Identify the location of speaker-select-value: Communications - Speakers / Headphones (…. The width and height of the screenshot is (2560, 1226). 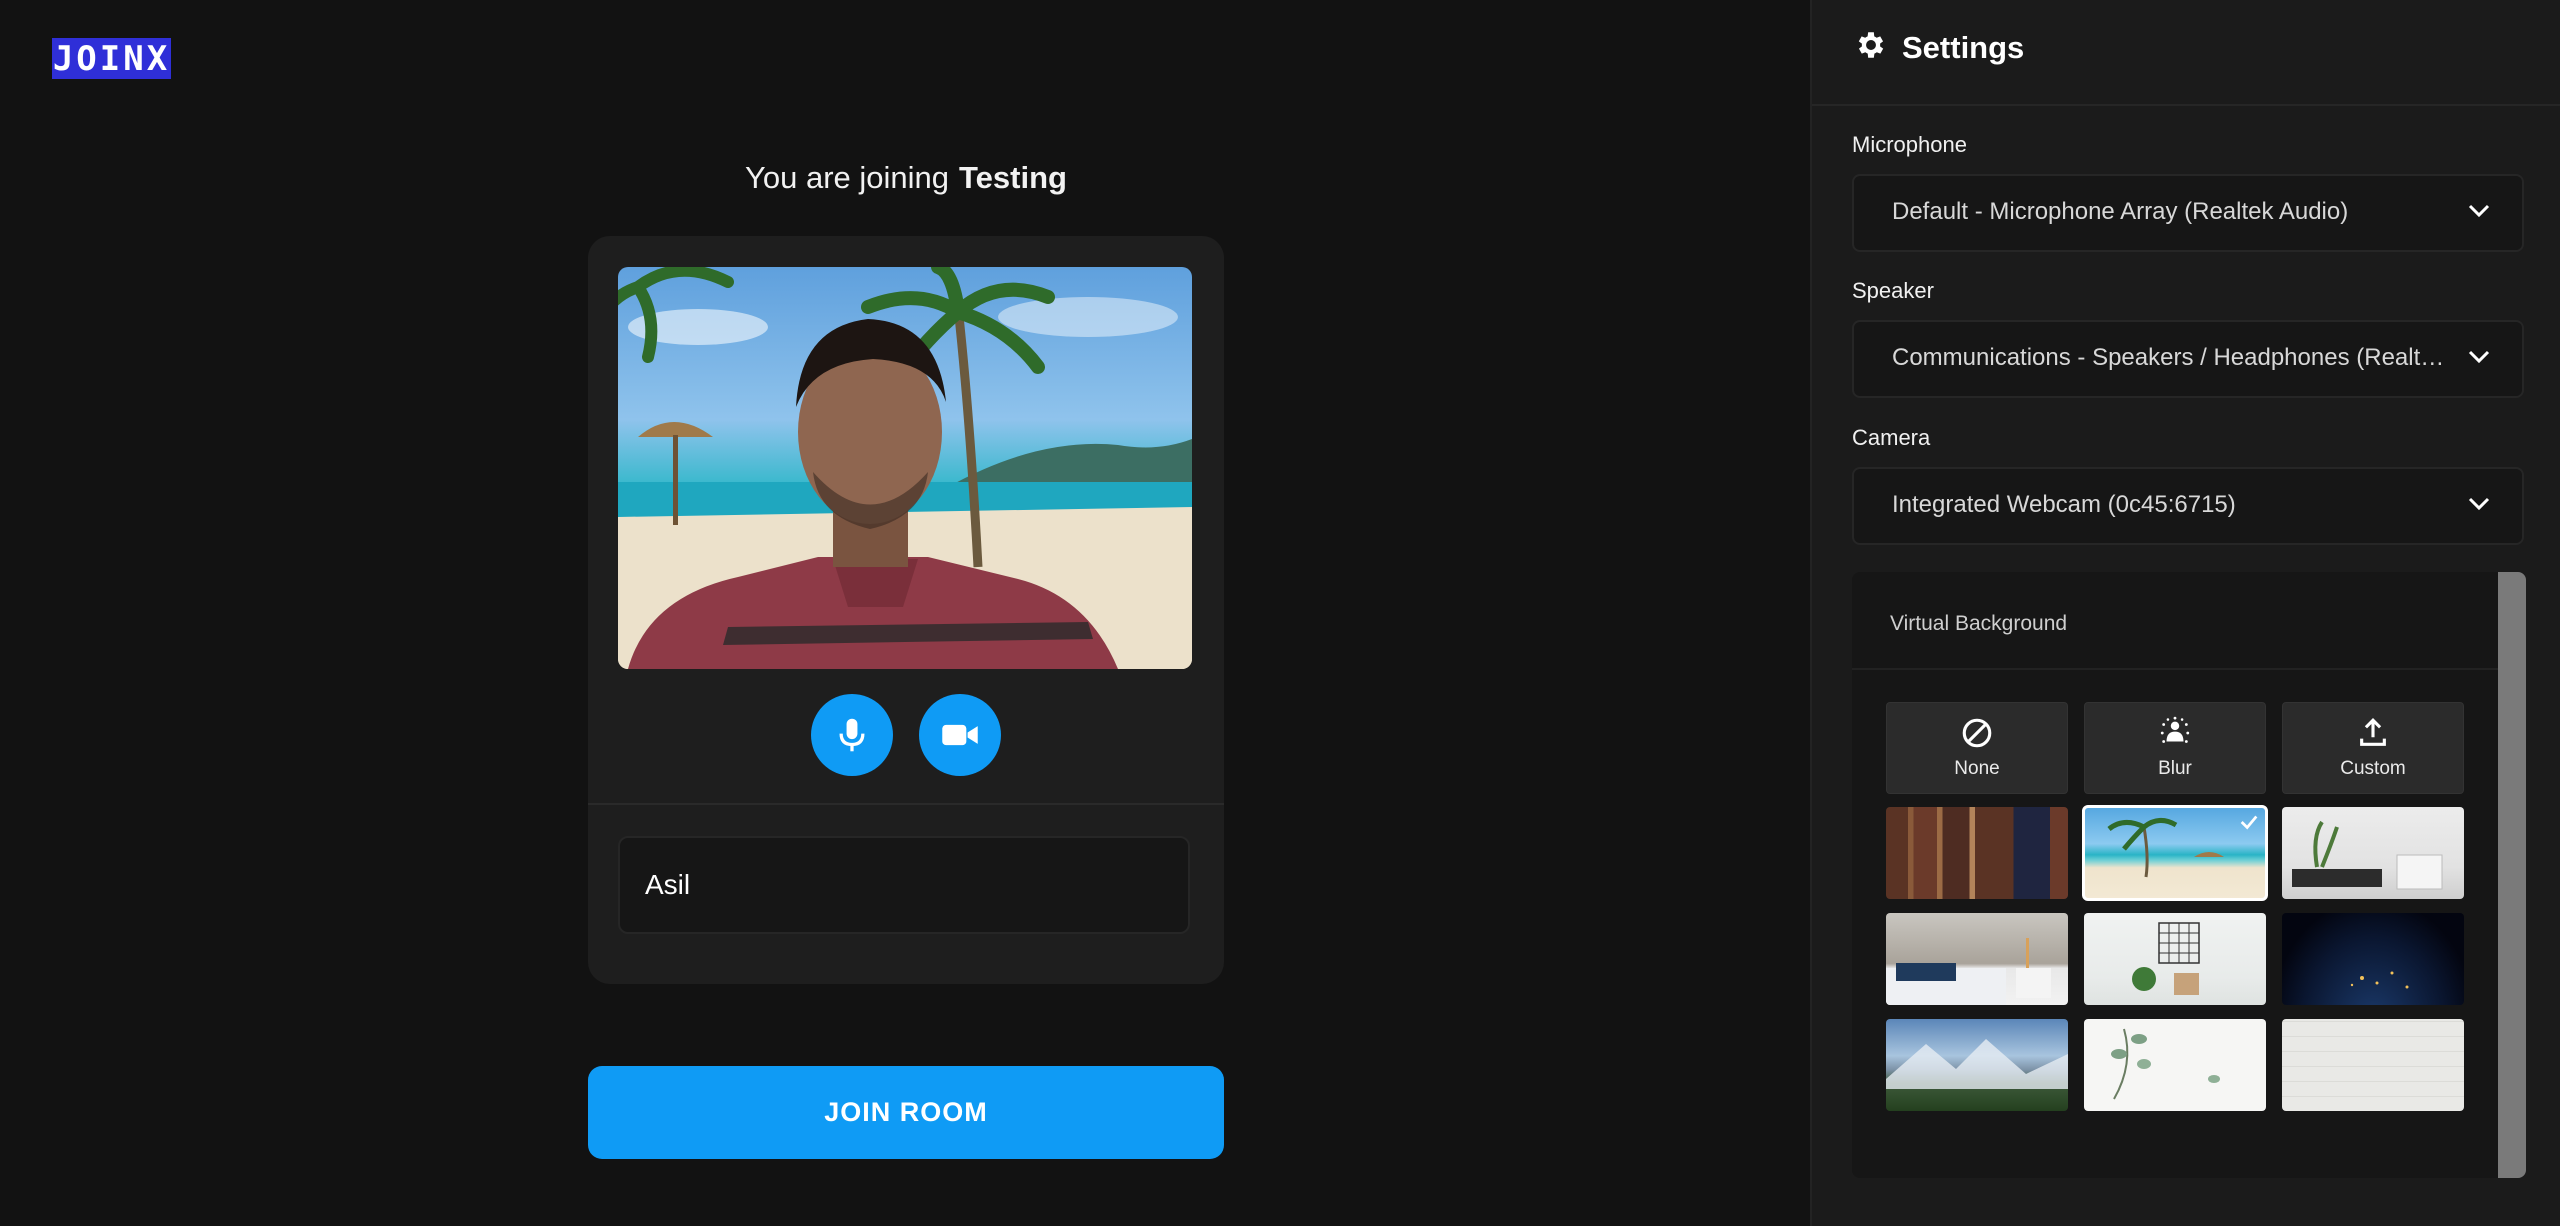
(2172, 357).